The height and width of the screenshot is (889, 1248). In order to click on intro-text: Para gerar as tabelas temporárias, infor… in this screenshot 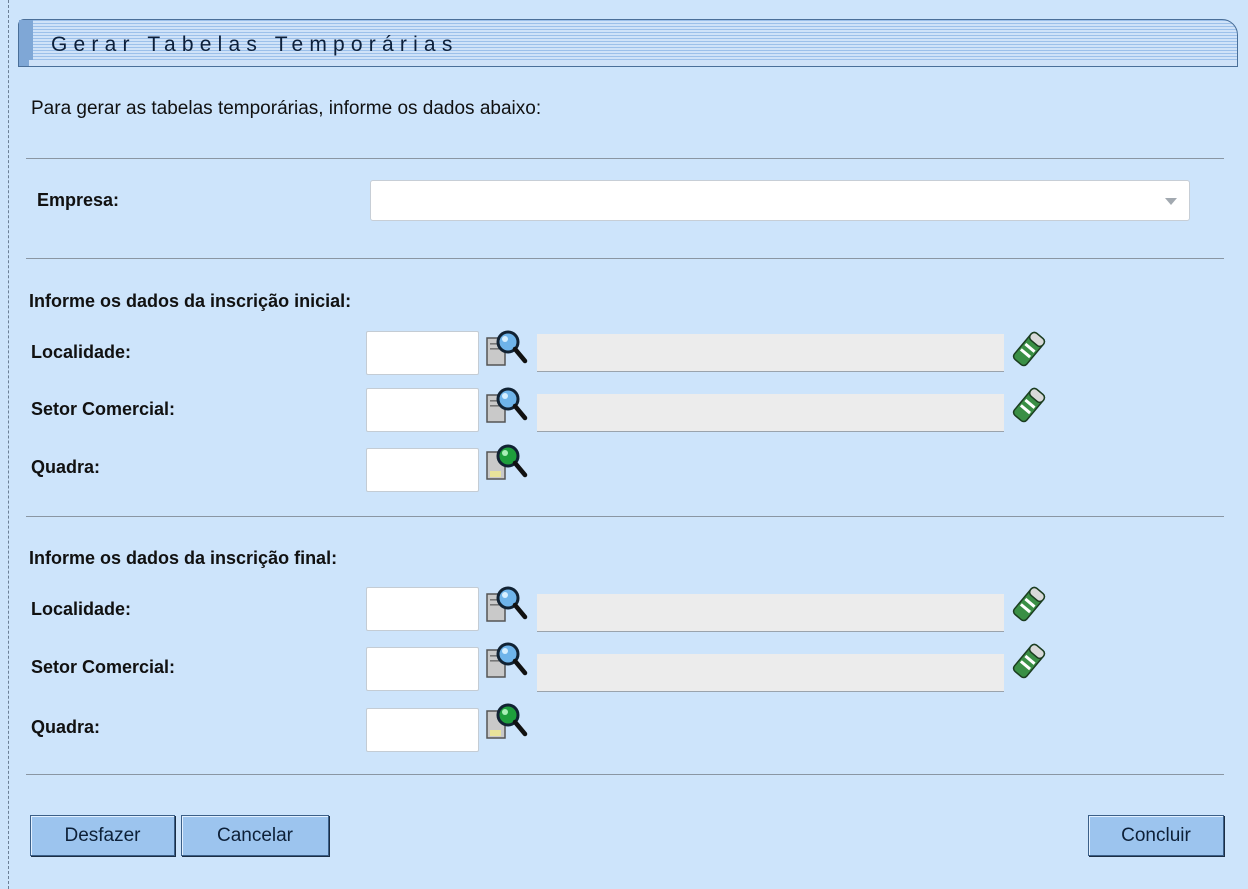, I will do `click(286, 108)`.